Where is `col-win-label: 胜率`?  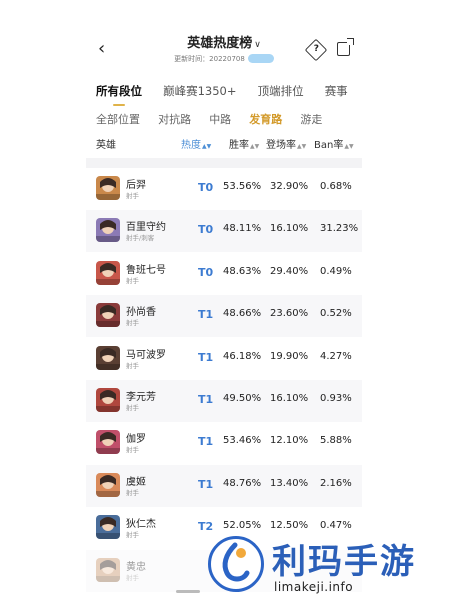 col-win-label: 胜率 is located at coordinates (239, 145).